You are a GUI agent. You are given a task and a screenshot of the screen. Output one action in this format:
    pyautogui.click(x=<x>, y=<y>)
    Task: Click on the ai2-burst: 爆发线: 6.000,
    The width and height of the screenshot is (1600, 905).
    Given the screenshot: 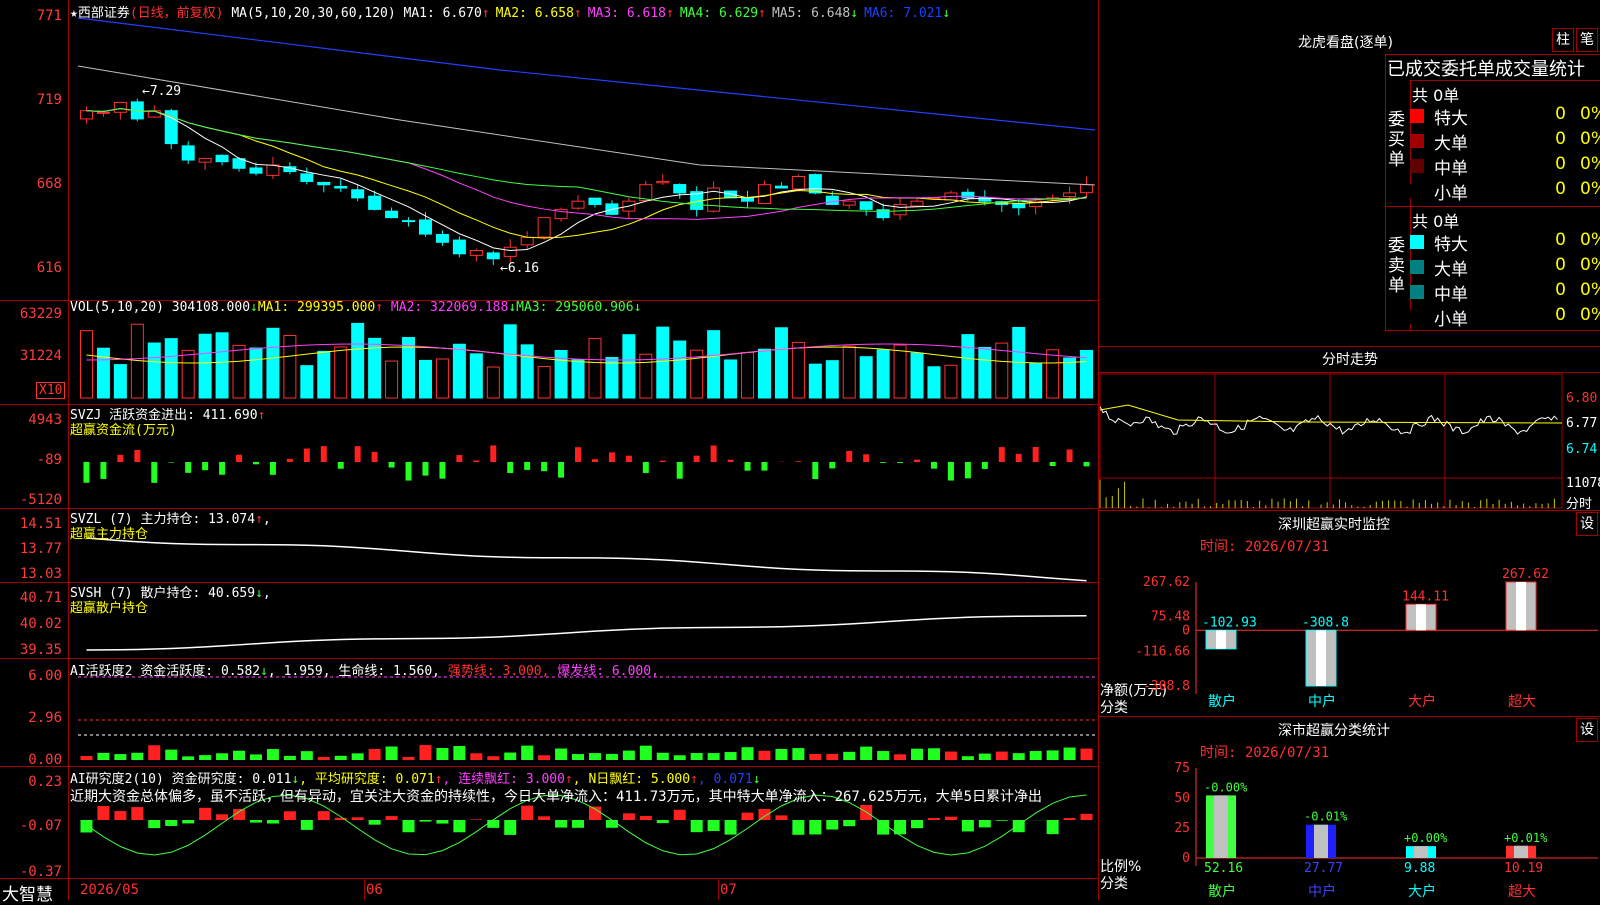 What is the action you would take?
    pyautogui.click(x=608, y=671)
    